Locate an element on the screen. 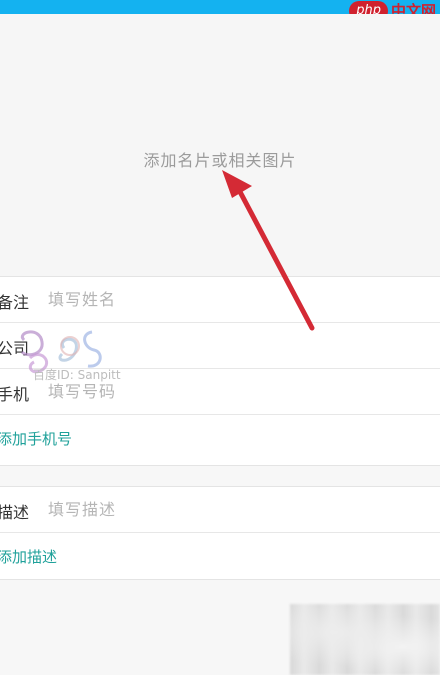 The width and height of the screenshot is (440, 675). company-input is located at coordinates (238, 345).